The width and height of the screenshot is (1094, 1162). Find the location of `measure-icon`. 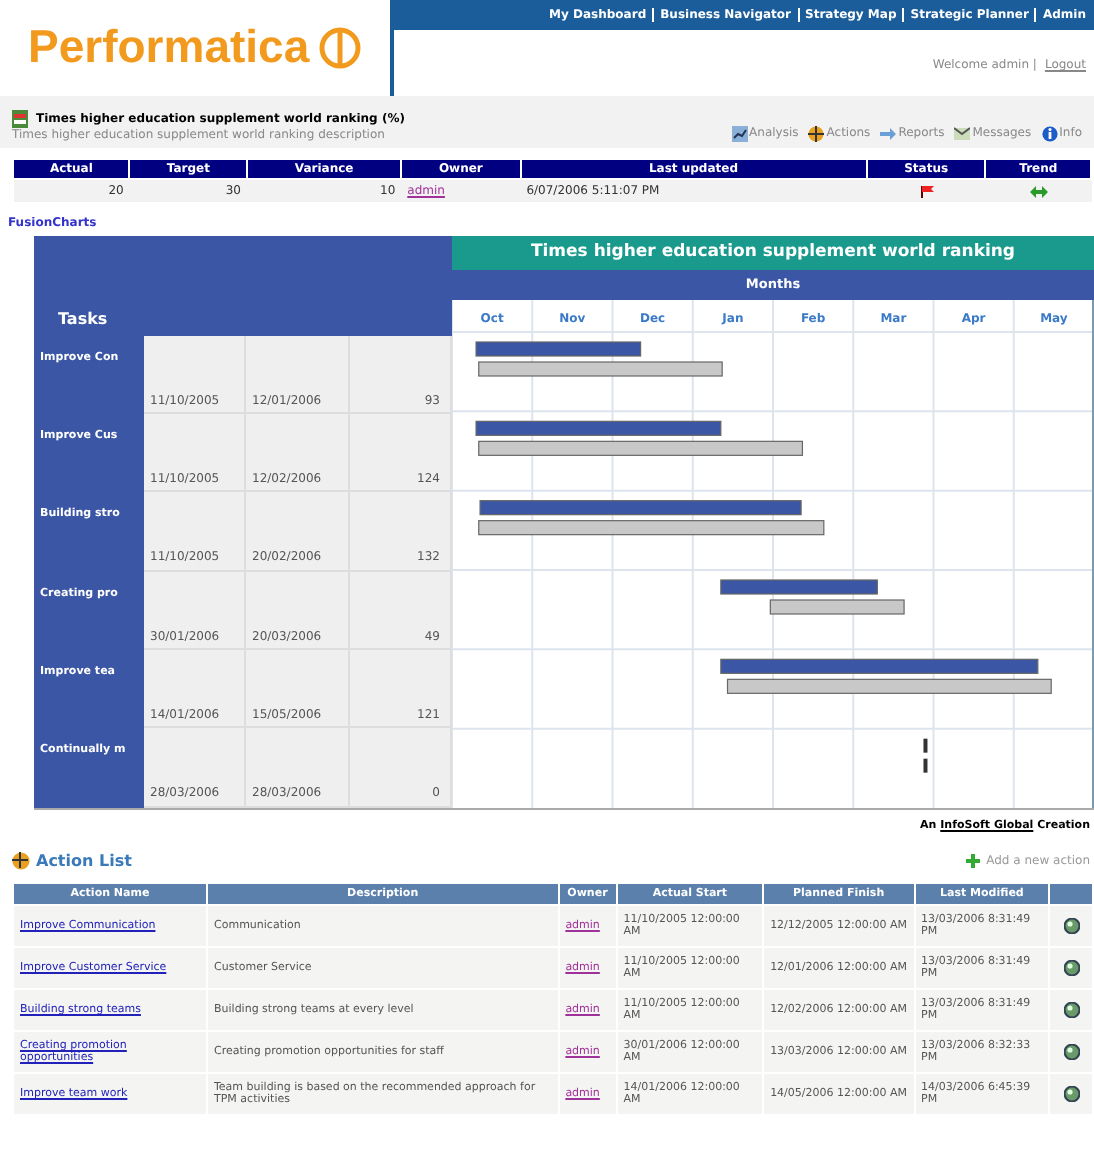

measure-icon is located at coordinates (20, 118).